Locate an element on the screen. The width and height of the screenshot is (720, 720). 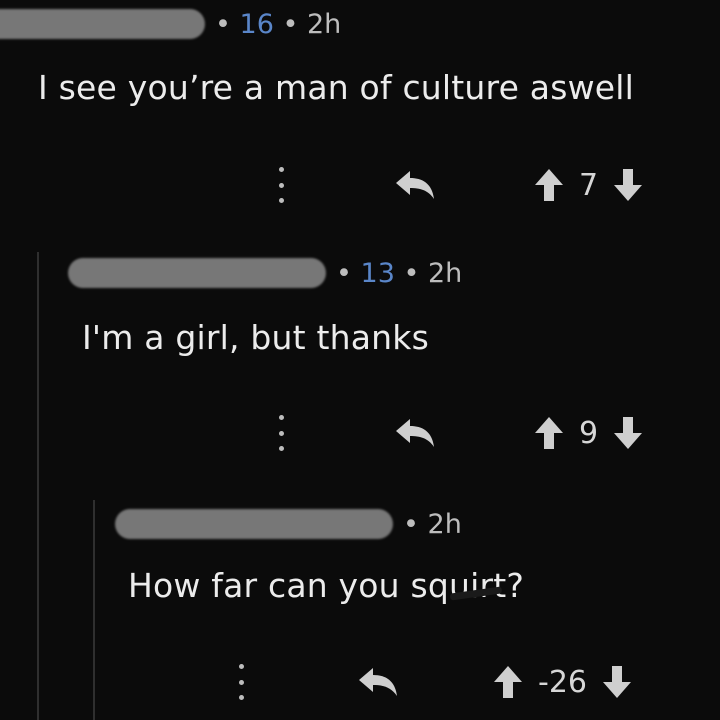
comment-3-meta-text: • 2h is located at coordinates (432, 524).